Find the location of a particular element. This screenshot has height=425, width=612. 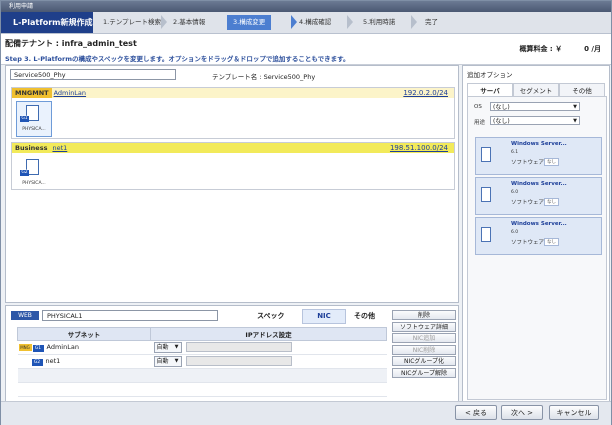

price-label: 概算料金 : ￥ is located at coordinates (541, 49).